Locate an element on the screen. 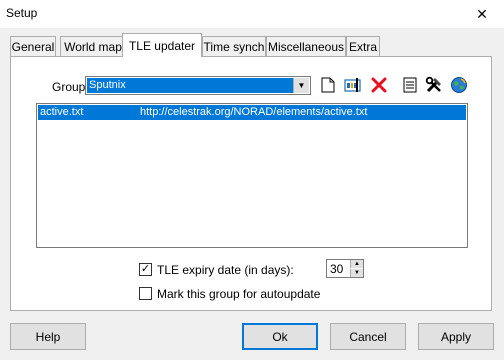  update-globe-icon is located at coordinates (459, 85).